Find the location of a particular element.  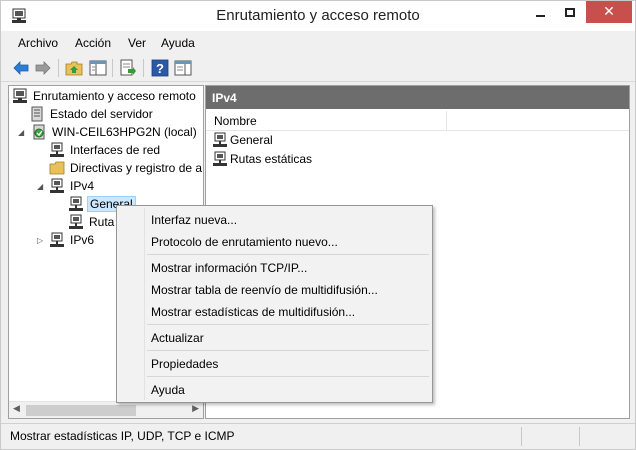

menu-item-help: Ayuda is located at coordinates (168, 390).